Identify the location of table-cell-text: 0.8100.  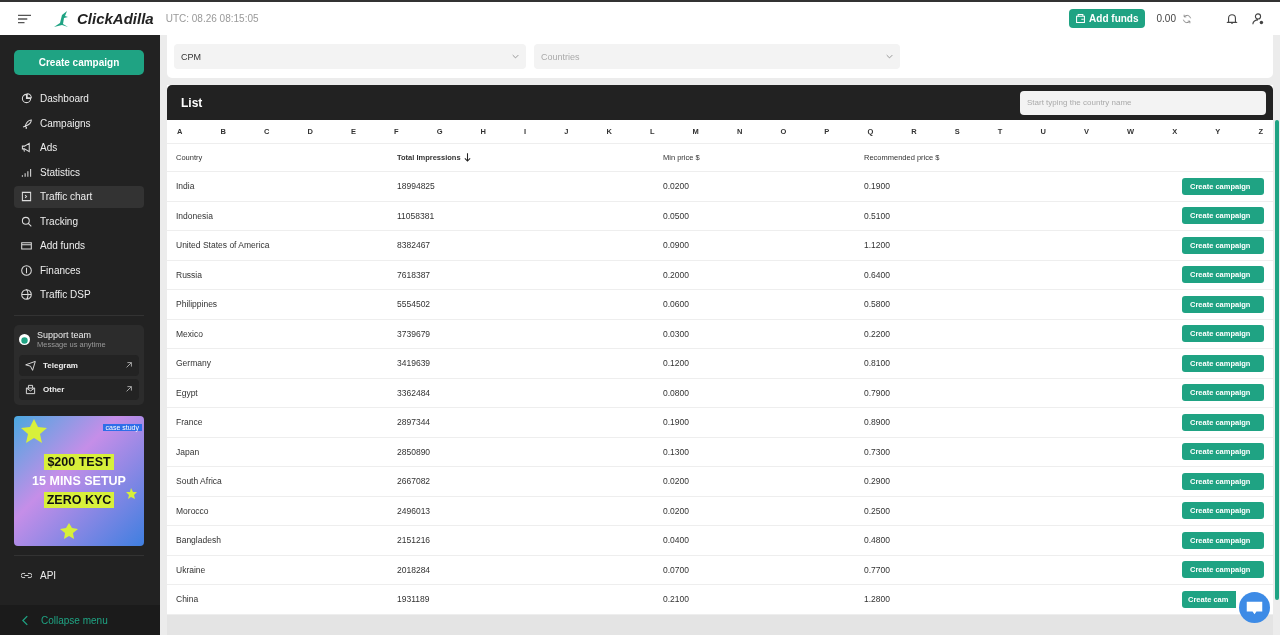
(877, 363).